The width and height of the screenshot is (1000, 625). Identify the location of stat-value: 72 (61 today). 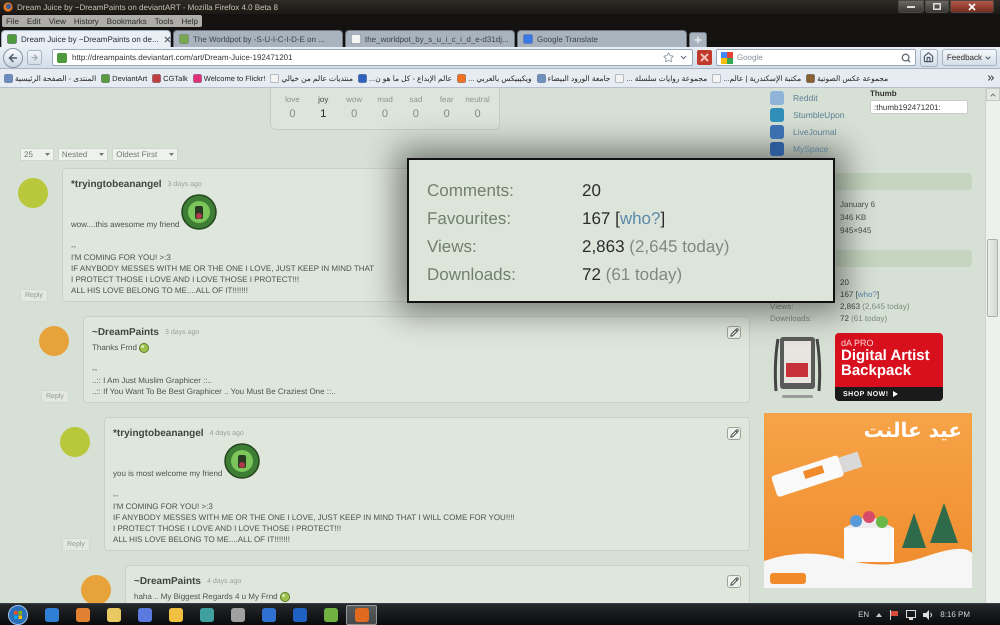
(632, 275).